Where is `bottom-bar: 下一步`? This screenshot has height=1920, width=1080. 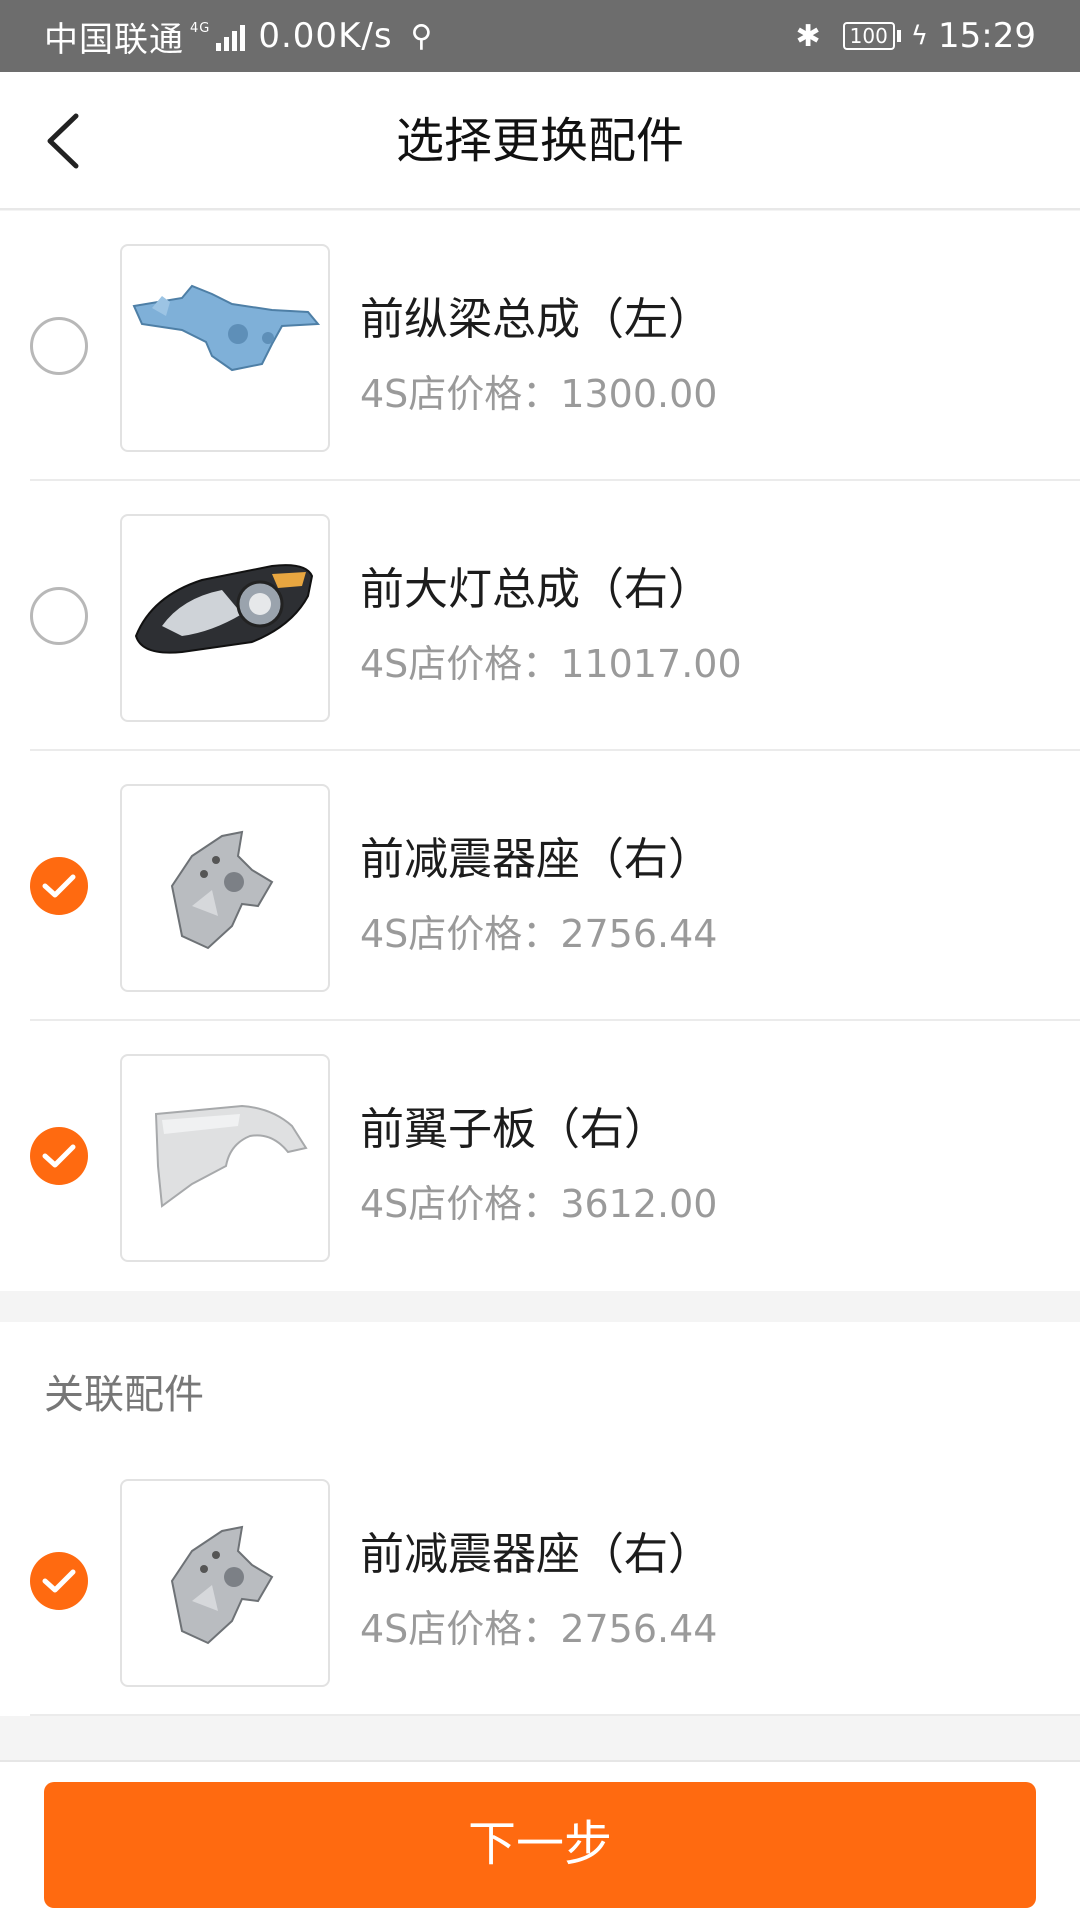
bottom-bar: 下一步 is located at coordinates (540, 1840).